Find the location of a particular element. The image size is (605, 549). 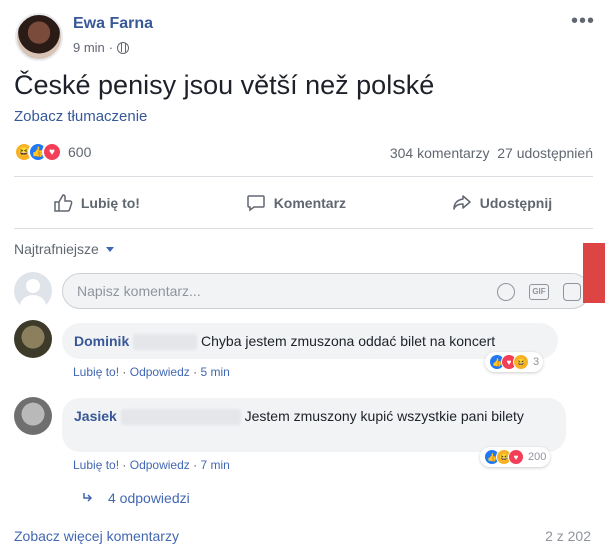

like-button: Lubię to! is located at coordinates (96, 203).